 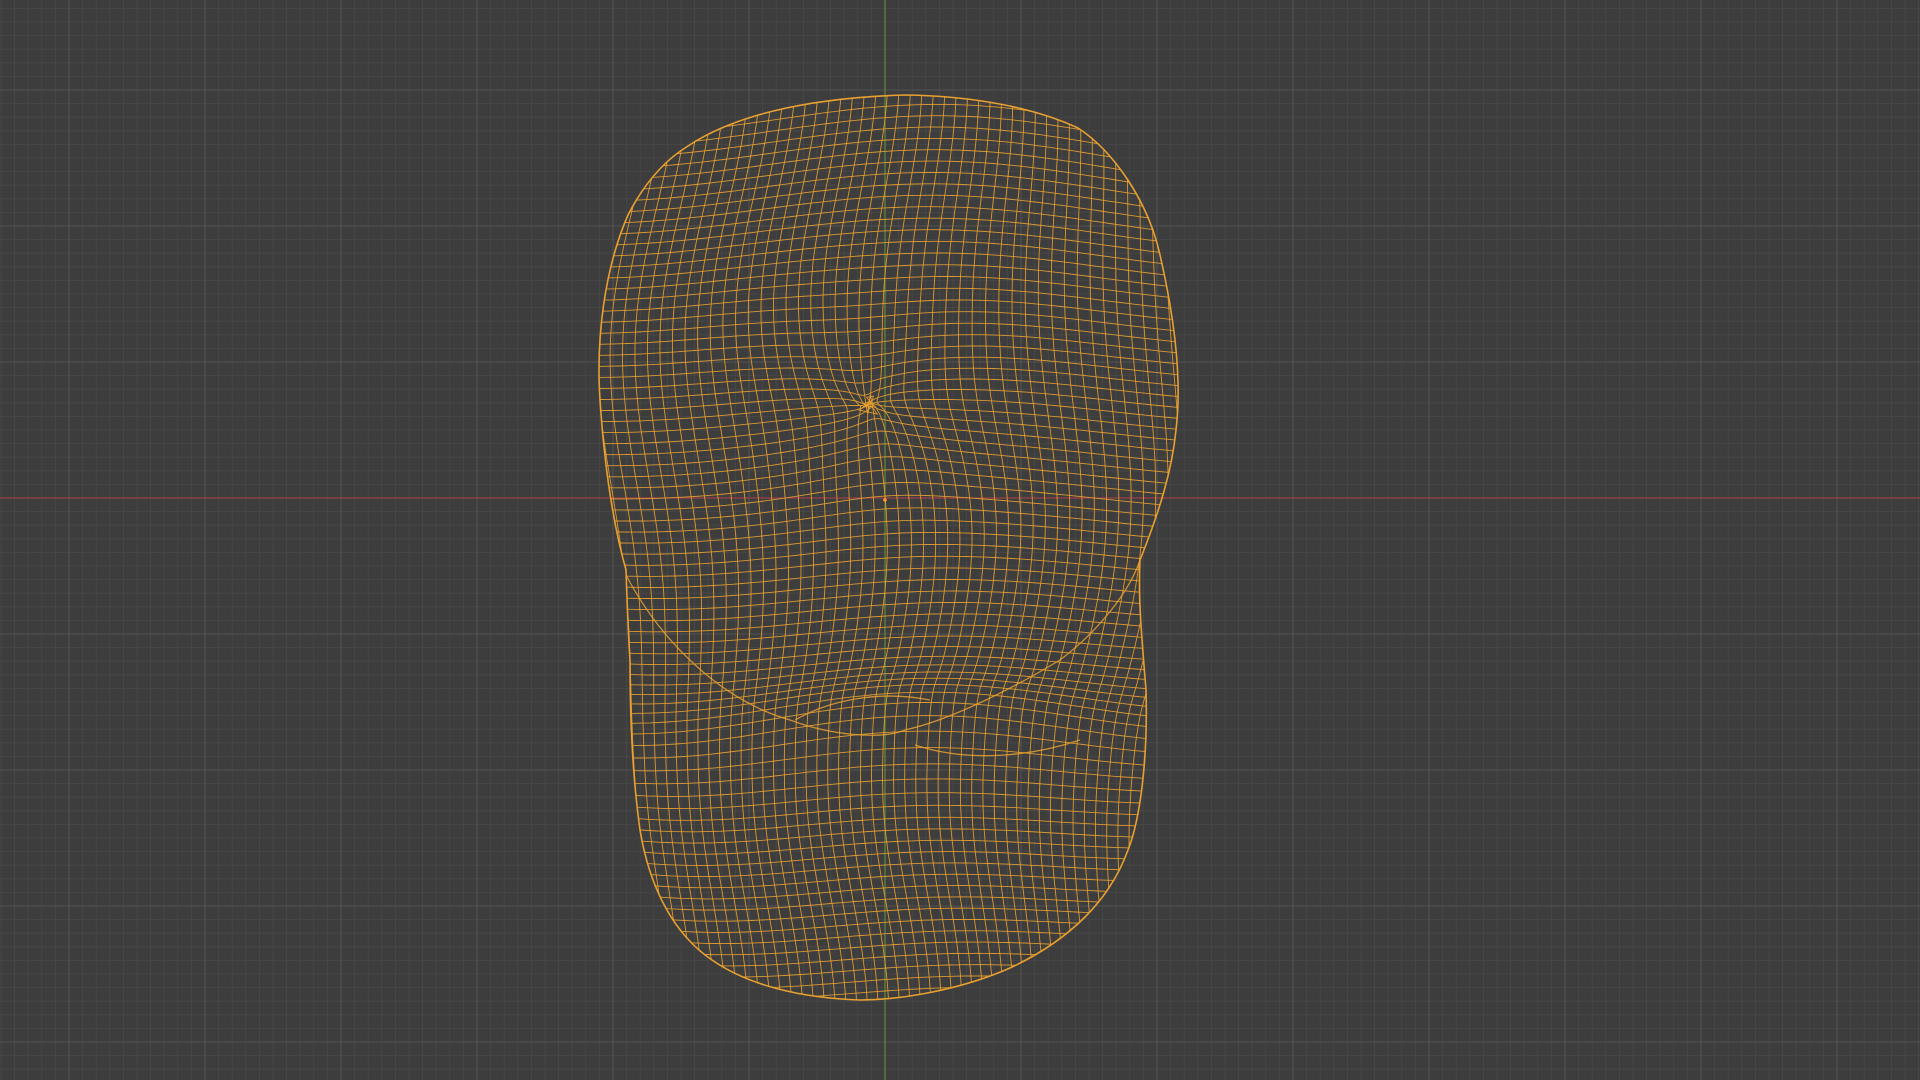 What do you see at coordinates (883, 658) in the screenshot?
I see `wireframe-mesh-inner-contours` at bounding box center [883, 658].